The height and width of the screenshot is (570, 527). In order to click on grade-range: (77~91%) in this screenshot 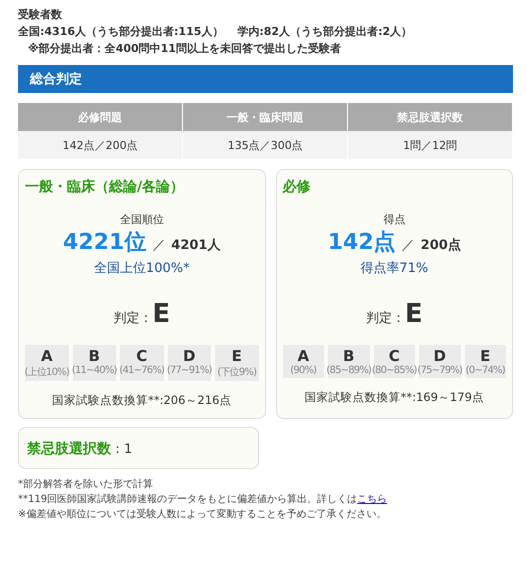, I will do `click(189, 370)`.